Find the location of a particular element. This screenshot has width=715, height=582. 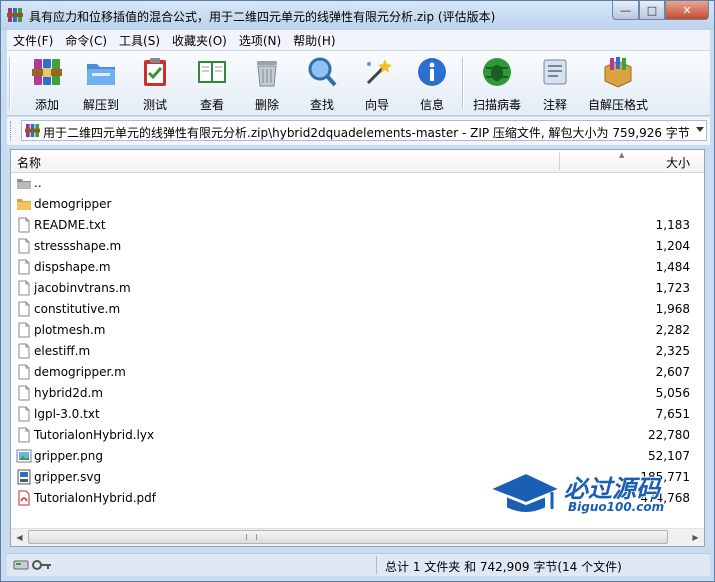

add-label: 添加 is located at coordinates (46, 105).